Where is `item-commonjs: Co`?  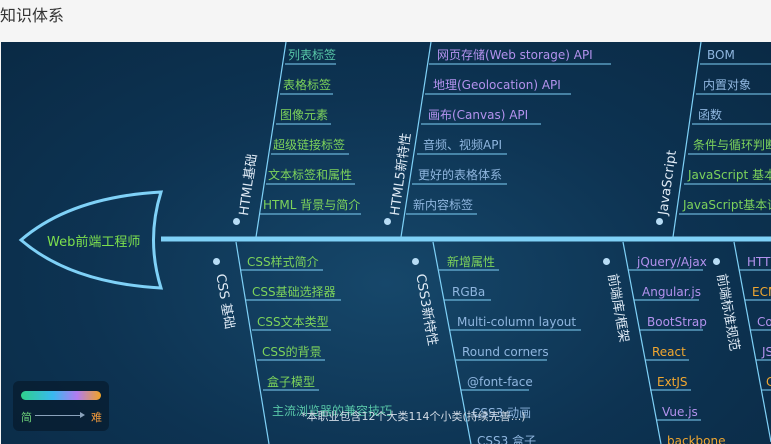 item-commonjs: Co is located at coordinates (764, 322).